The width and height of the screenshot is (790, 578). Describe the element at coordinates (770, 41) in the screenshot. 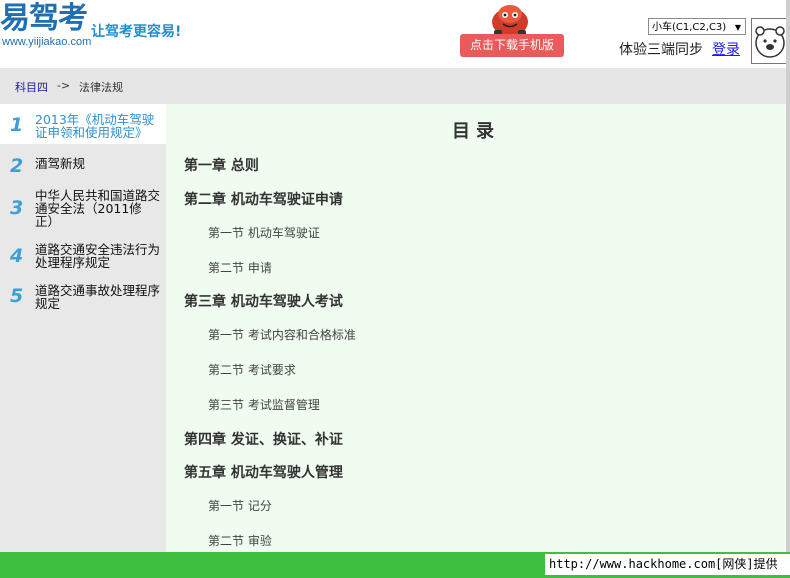

I see `avatar` at that location.